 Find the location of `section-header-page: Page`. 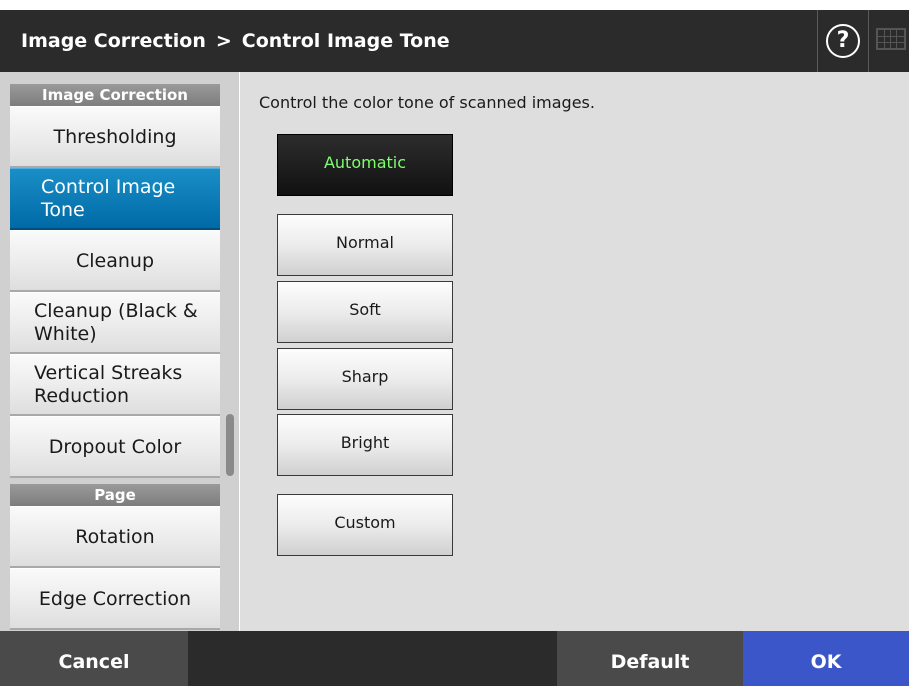

section-header-page: Page is located at coordinates (115, 495).